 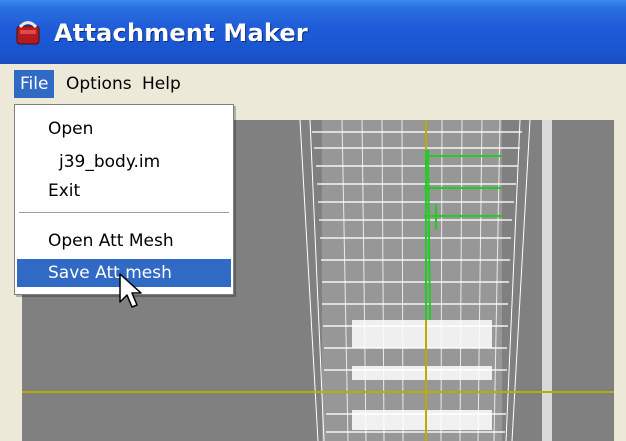 What do you see at coordinates (124, 213) in the screenshot?
I see `menu-separator` at bounding box center [124, 213].